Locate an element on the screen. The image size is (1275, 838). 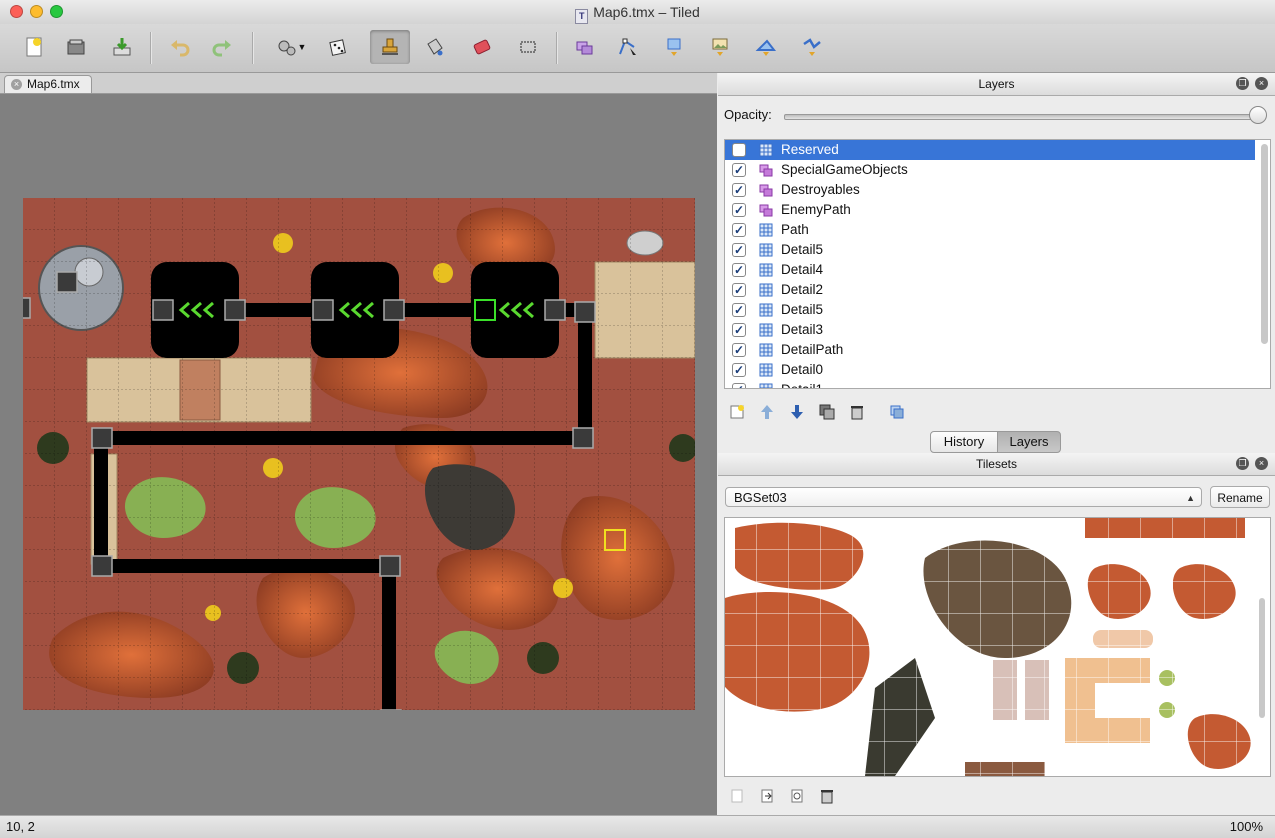
chevron-down-icon: ▼ is located at coordinates (302, 47).